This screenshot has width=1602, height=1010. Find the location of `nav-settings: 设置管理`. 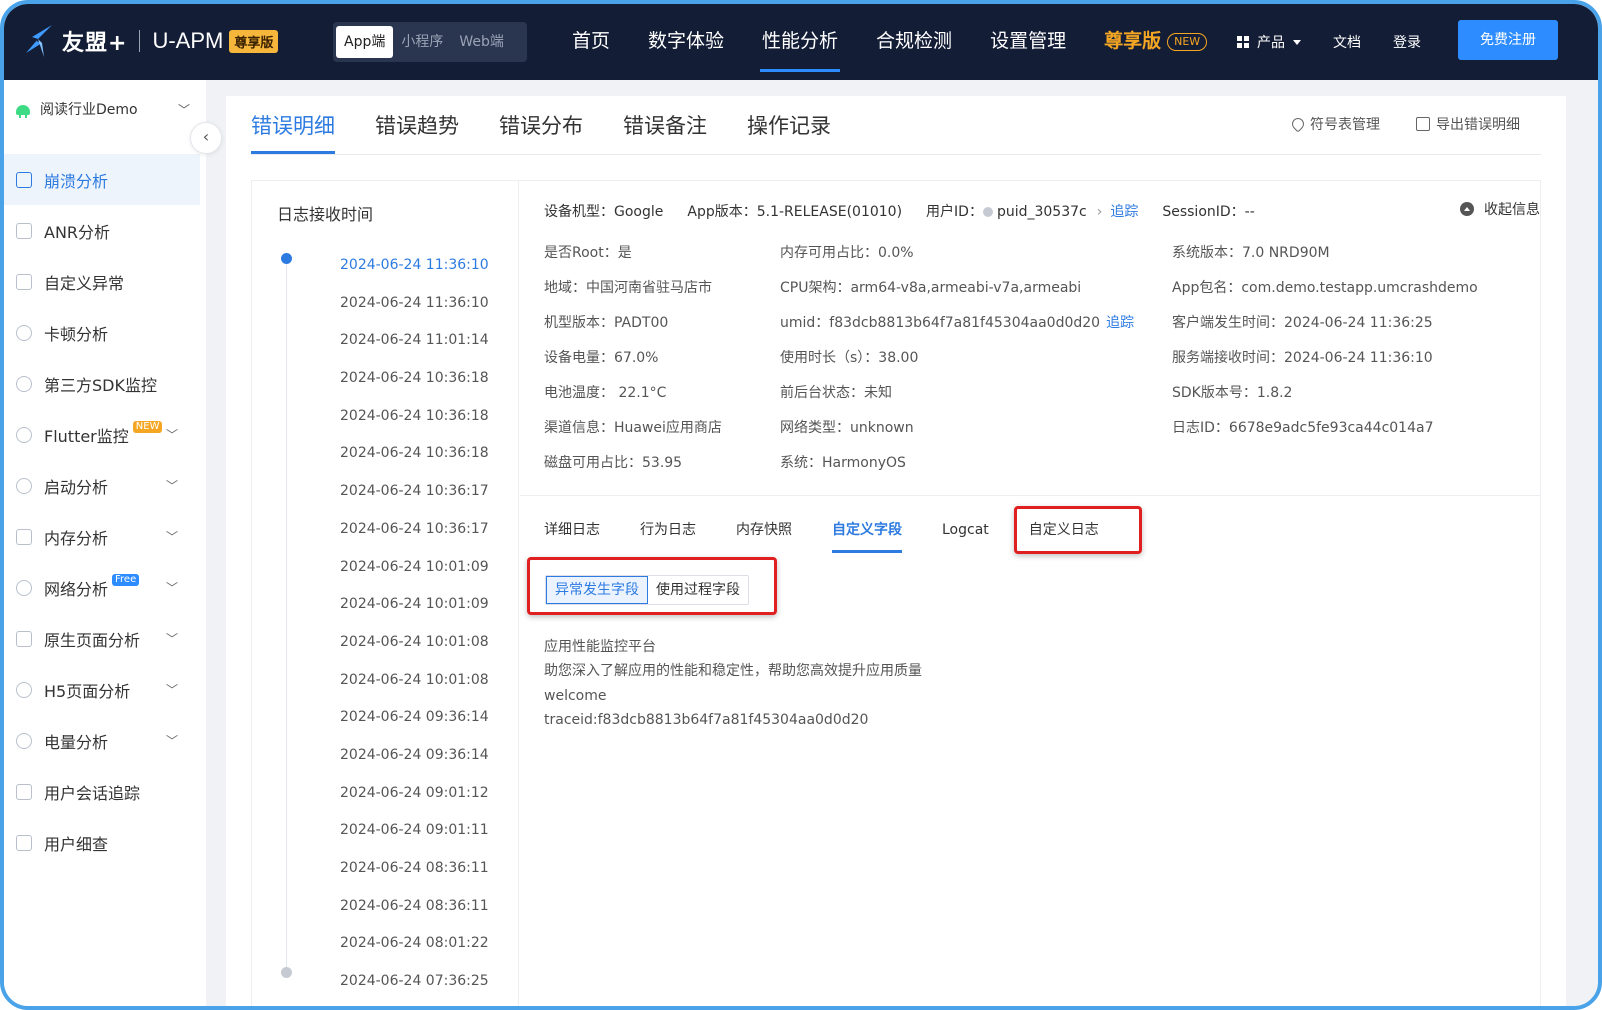

nav-settings: 设置管理 is located at coordinates (1028, 42).